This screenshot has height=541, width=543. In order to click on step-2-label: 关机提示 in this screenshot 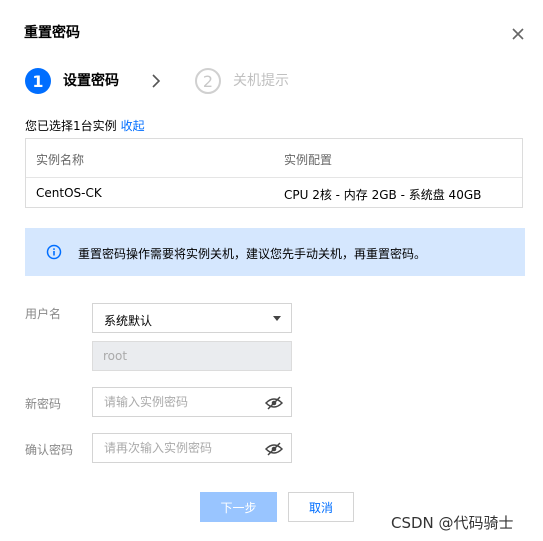, I will do `click(261, 81)`.